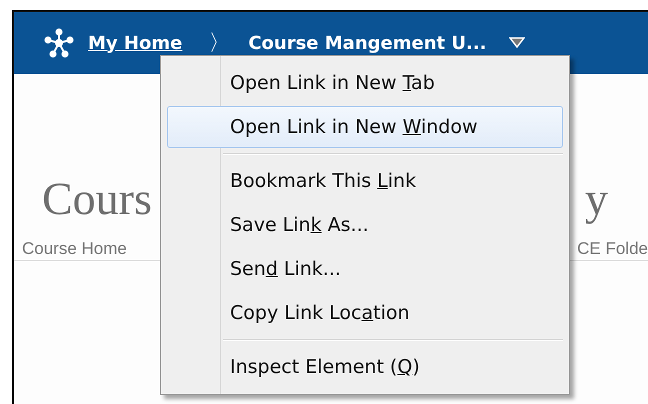  I want to click on page-heading: Cours, so click(97, 198).